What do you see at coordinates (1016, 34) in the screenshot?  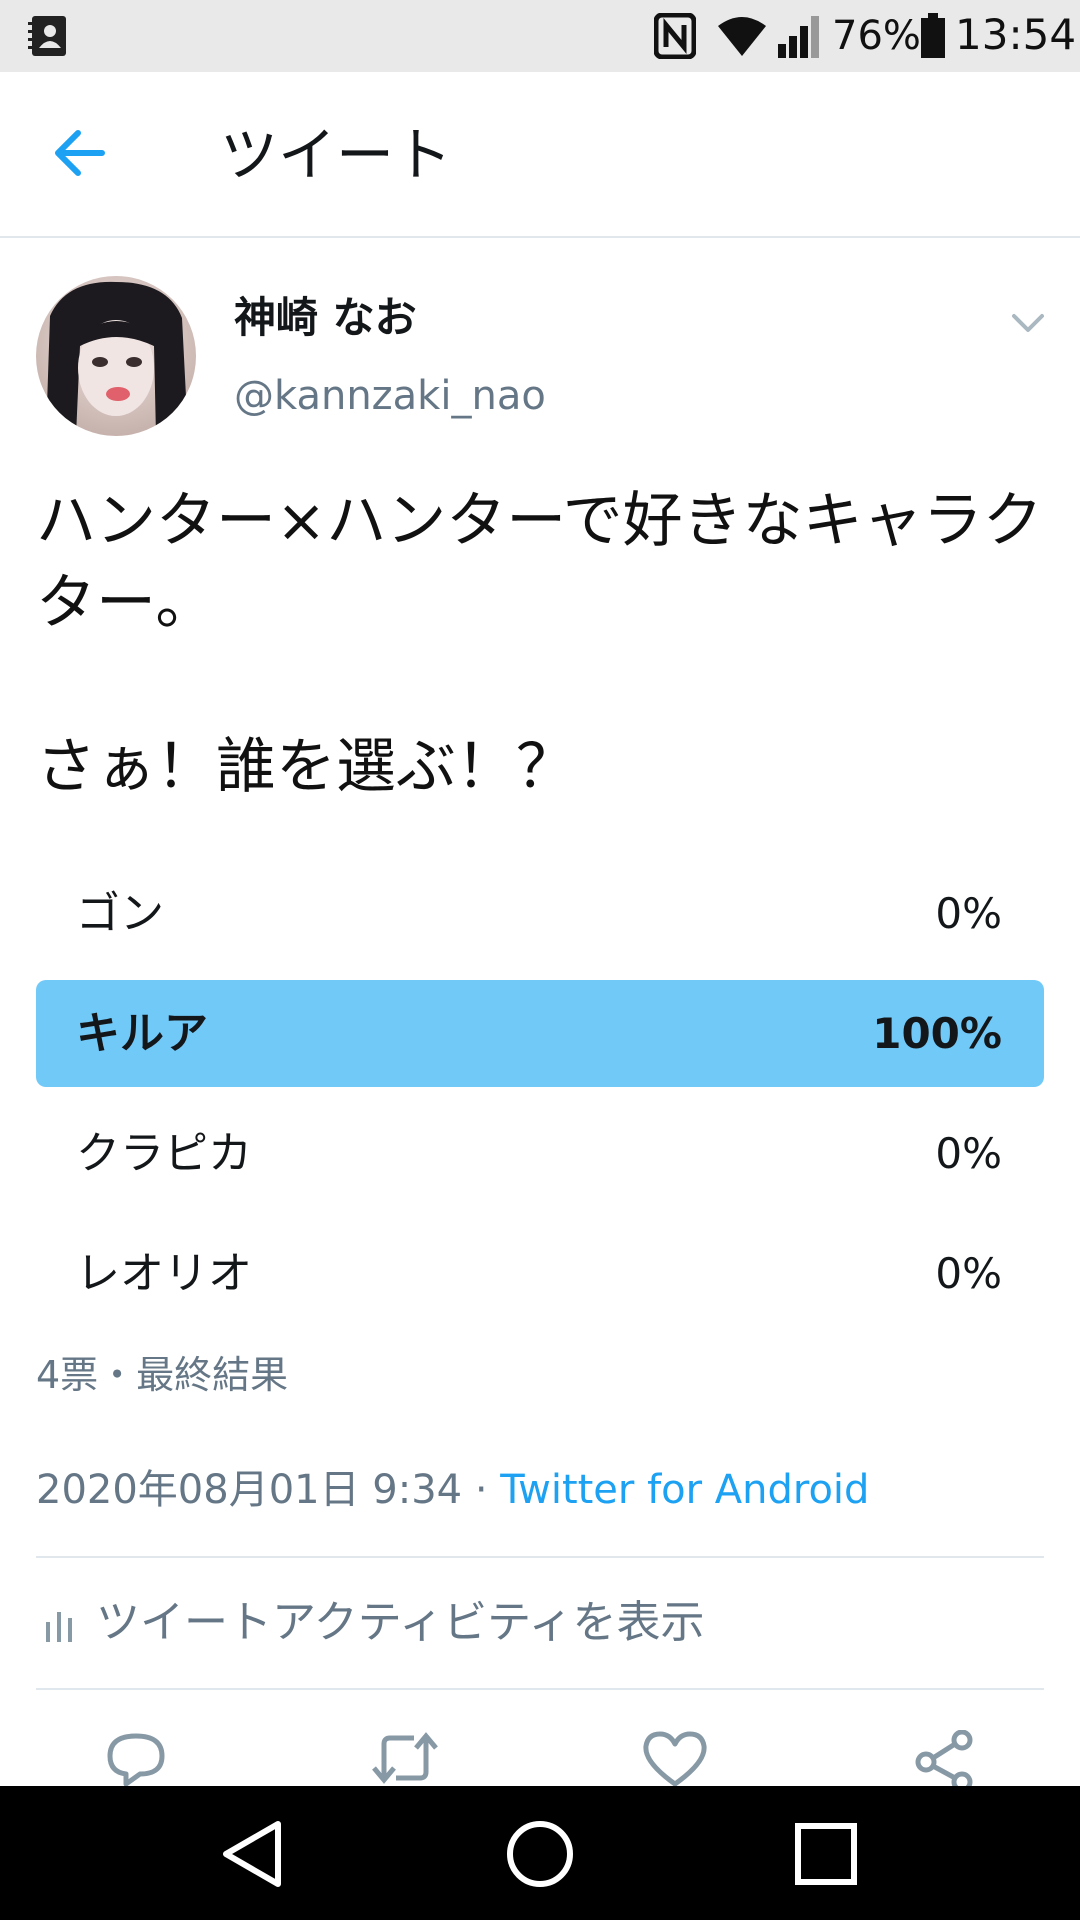 I see `clock: 13:54` at bounding box center [1016, 34].